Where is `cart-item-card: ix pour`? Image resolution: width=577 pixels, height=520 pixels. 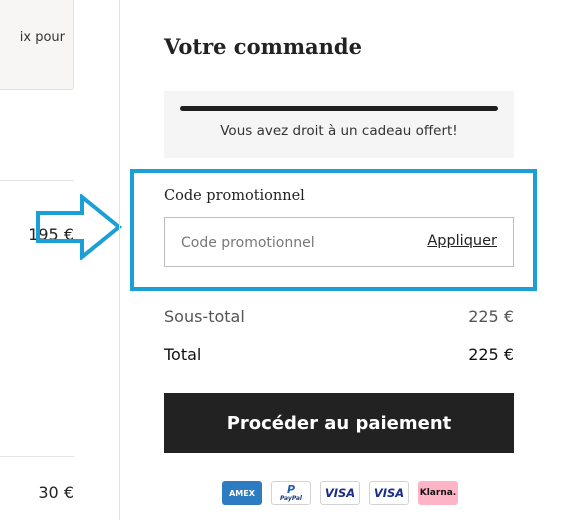
cart-item-card: ix pour is located at coordinates (37, 45).